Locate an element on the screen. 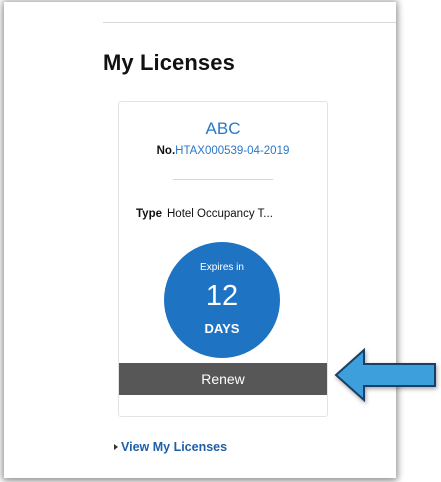 The height and width of the screenshot is (482, 441). left-arrow-icon is located at coordinates (385, 375).